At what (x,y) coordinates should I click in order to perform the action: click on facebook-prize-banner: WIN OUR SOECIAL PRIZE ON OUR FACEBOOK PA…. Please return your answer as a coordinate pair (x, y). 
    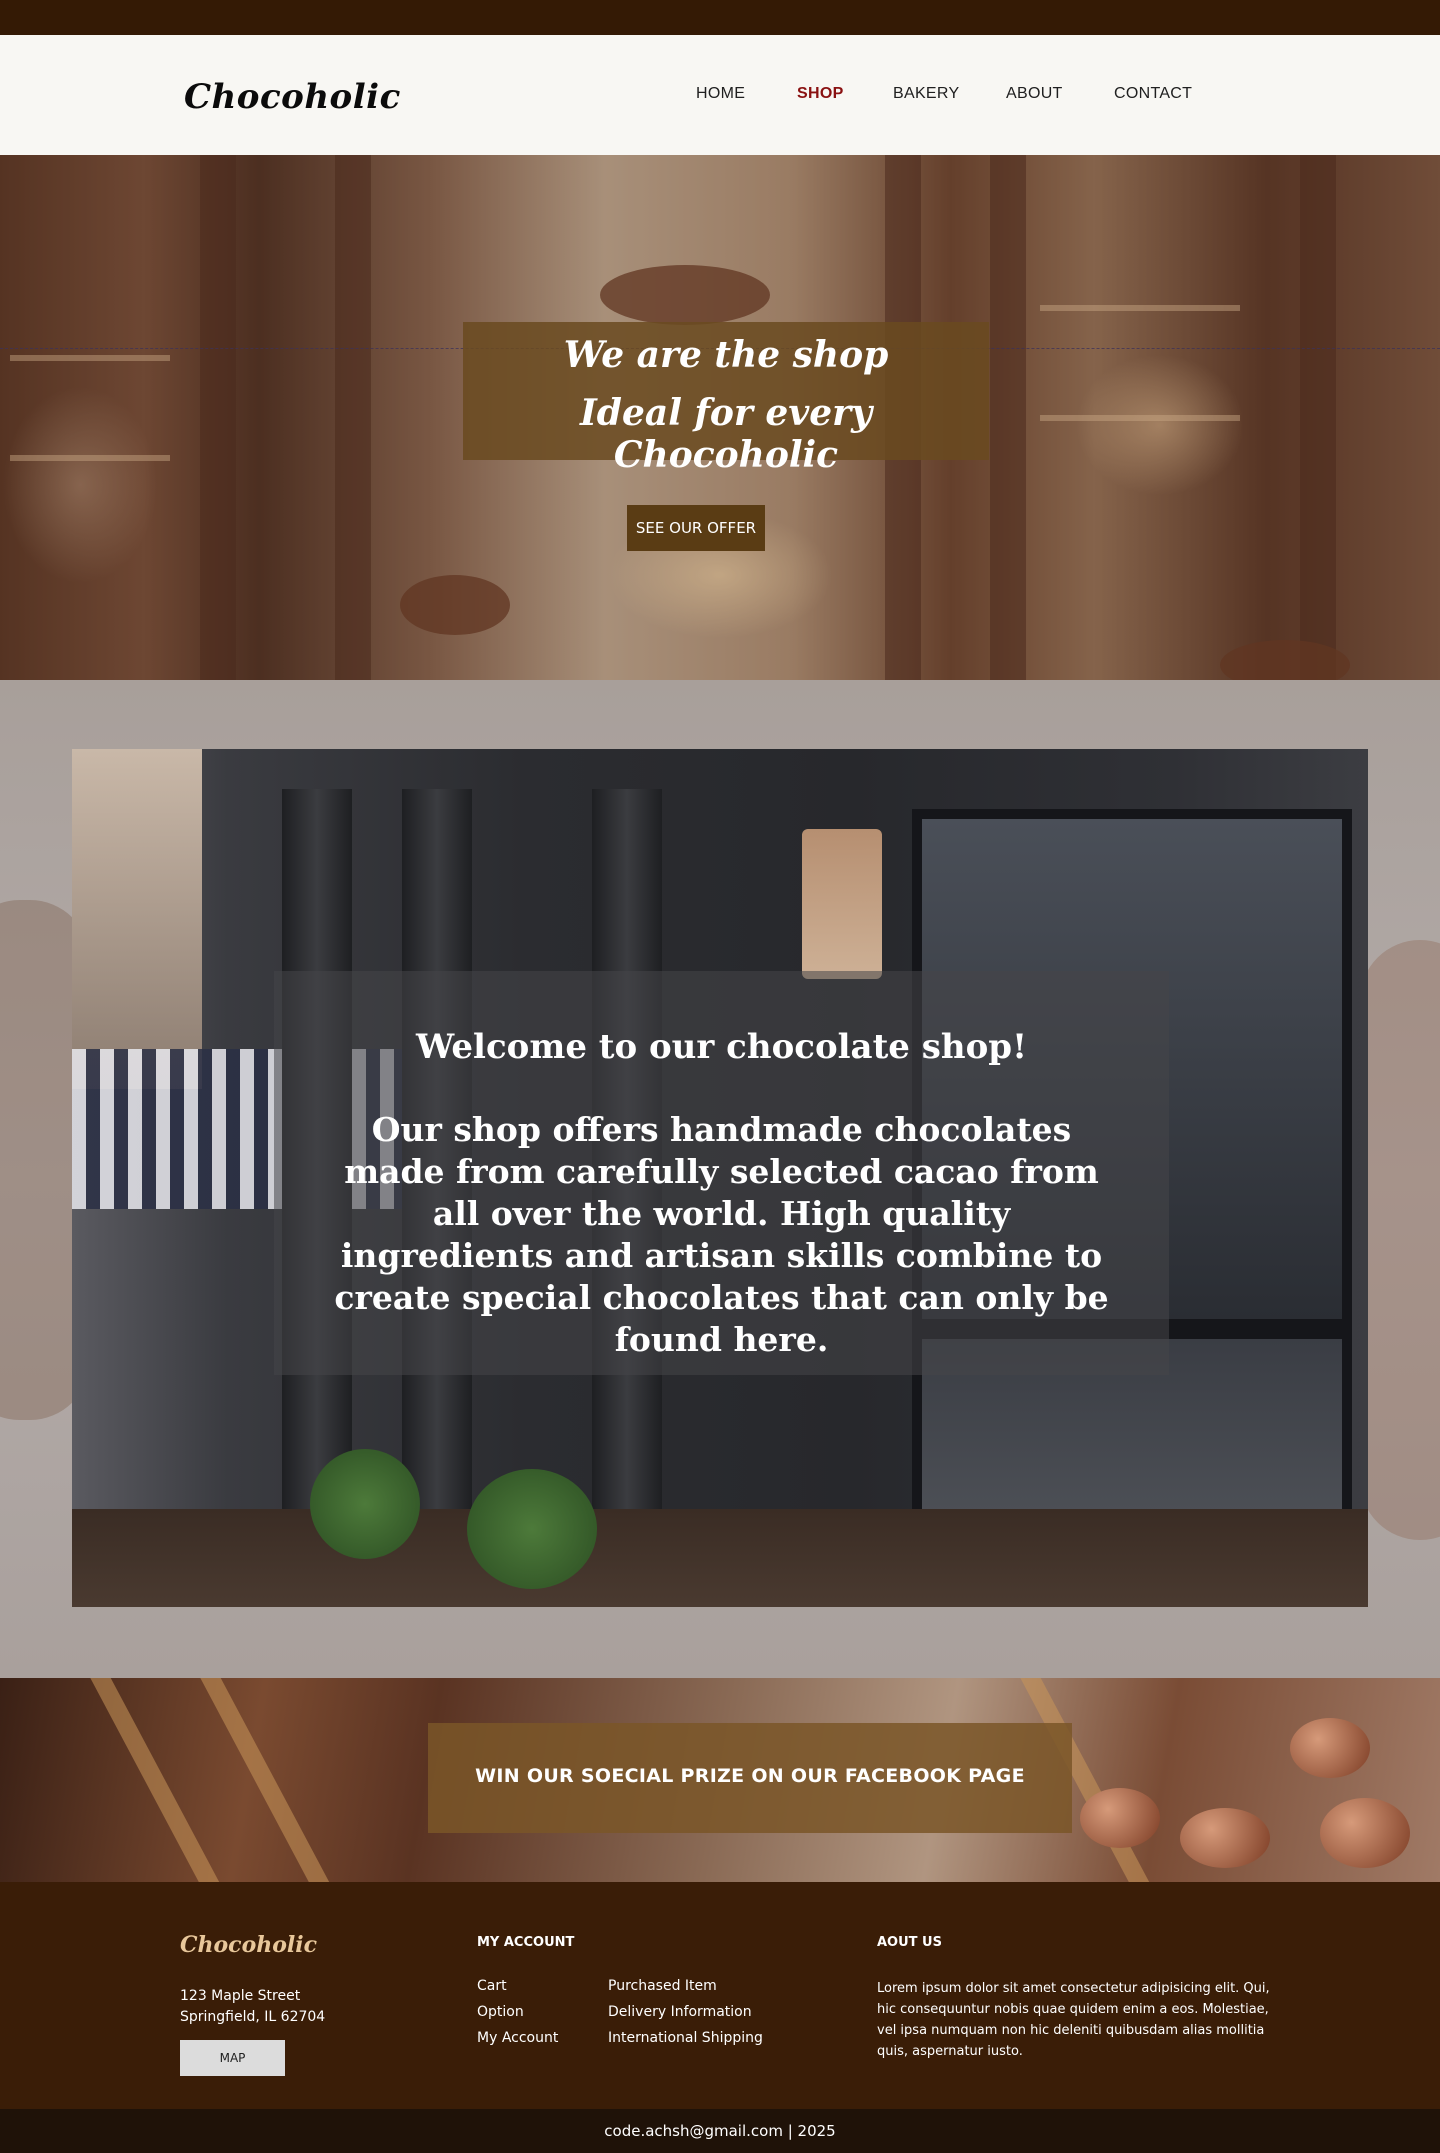
    Looking at the image, I should click on (750, 1778).